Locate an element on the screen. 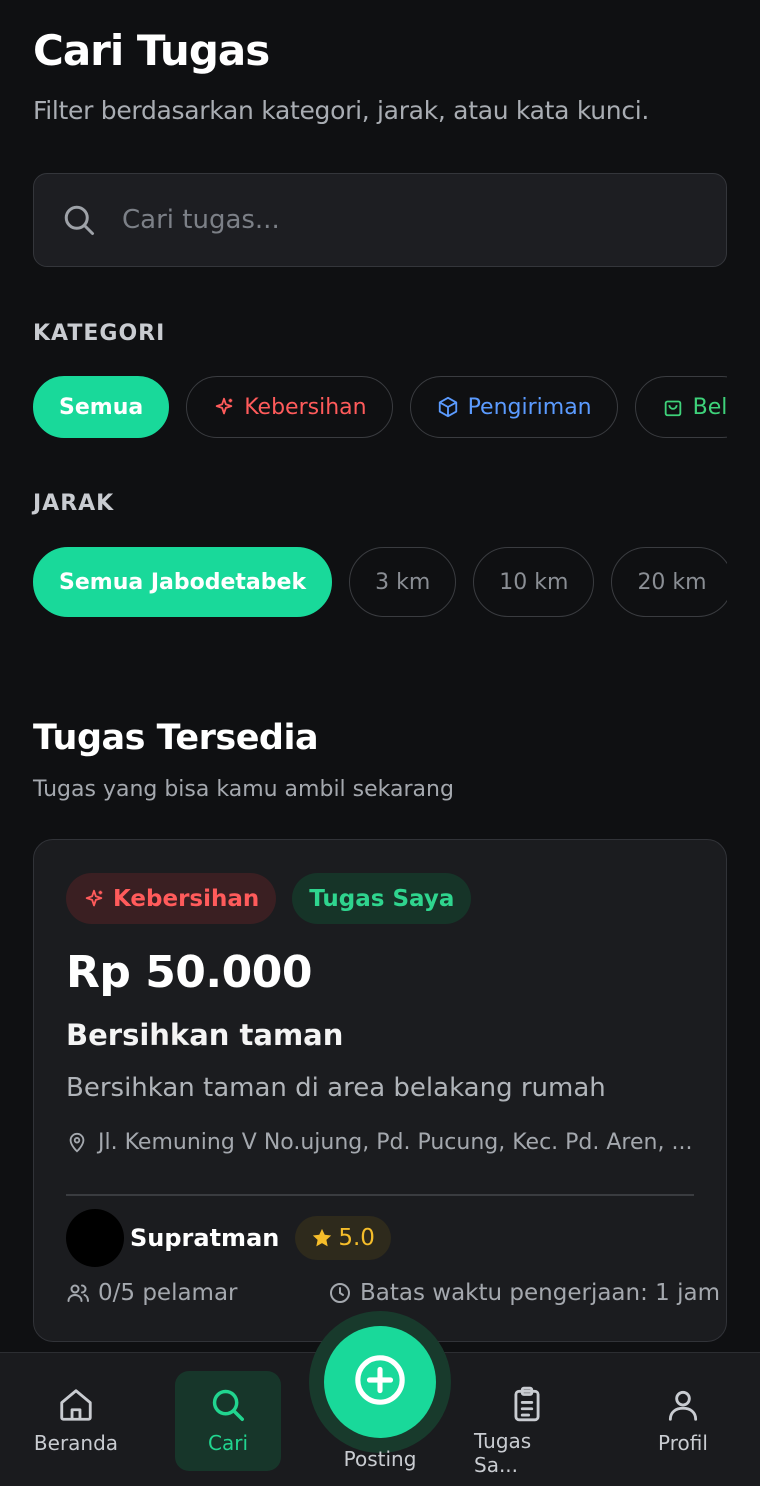 The width and height of the screenshot is (760, 1486). category-chip-pengiriman: Pengiriman is located at coordinates (513, 407).